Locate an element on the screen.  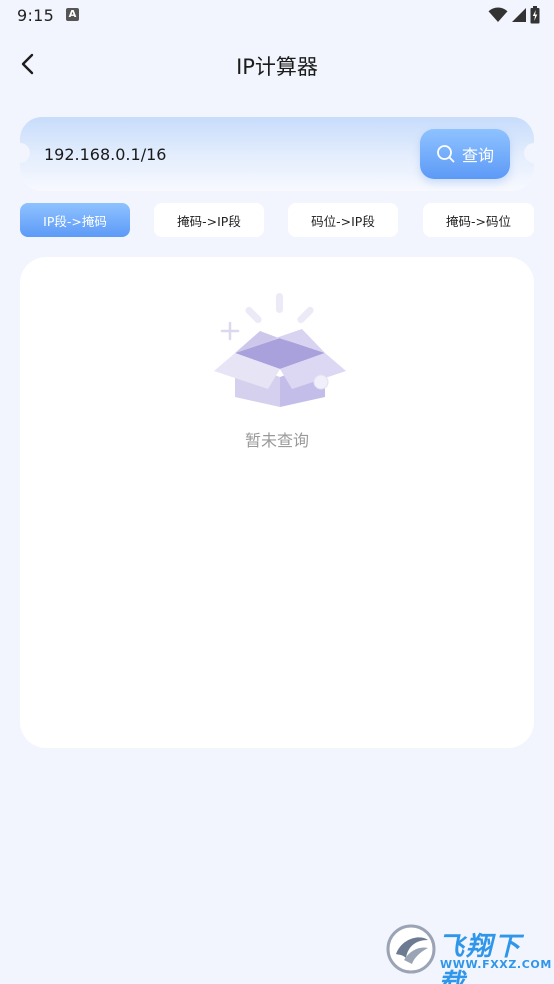
tab-bits-to-ip: 码位->IP段 is located at coordinates (343, 220).